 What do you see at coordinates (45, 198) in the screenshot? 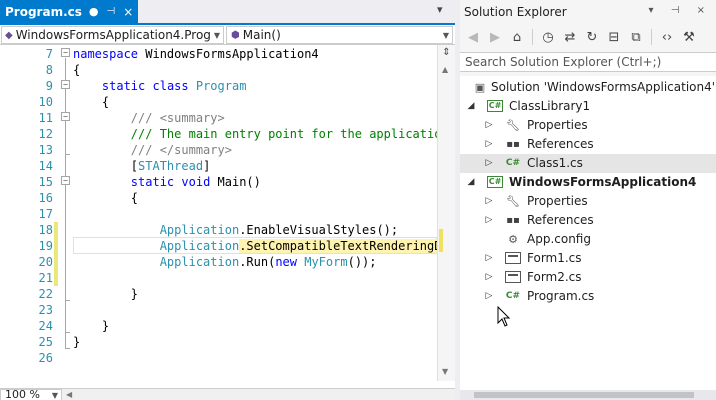
I see `line-number: 16` at bounding box center [45, 198].